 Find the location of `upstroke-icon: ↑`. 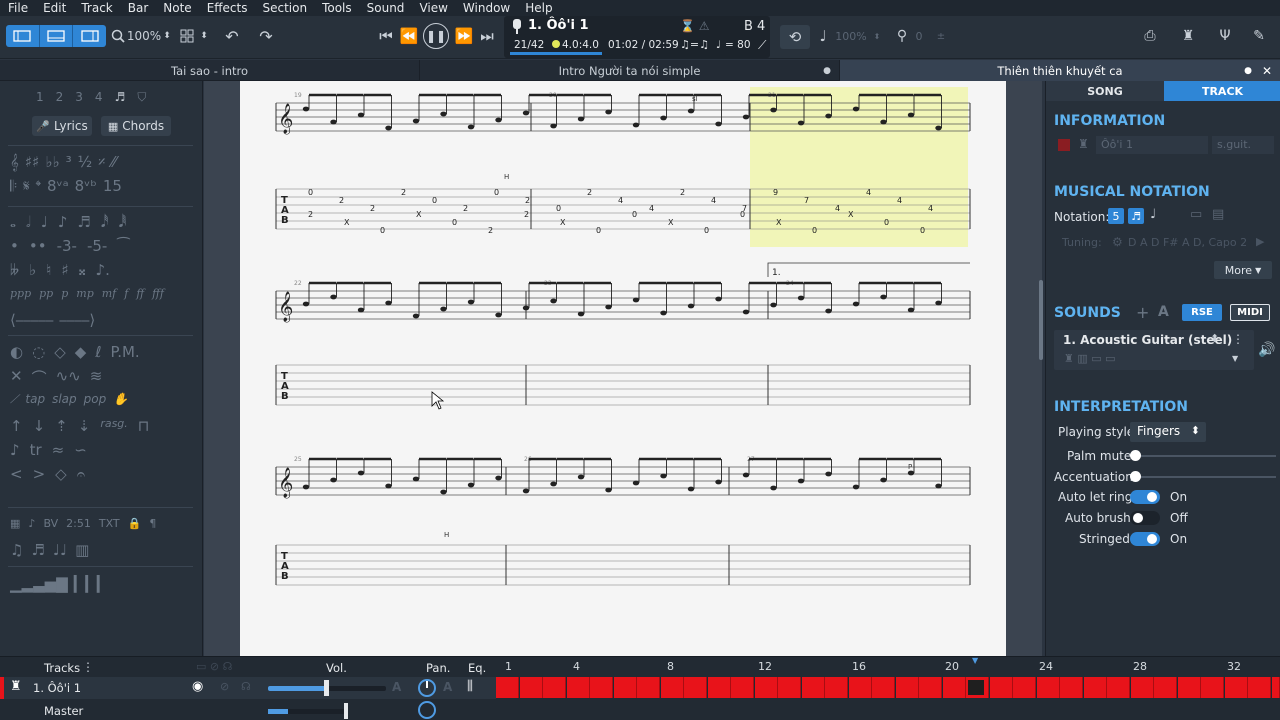

upstroke-icon: ↑ is located at coordinates (16, 426).